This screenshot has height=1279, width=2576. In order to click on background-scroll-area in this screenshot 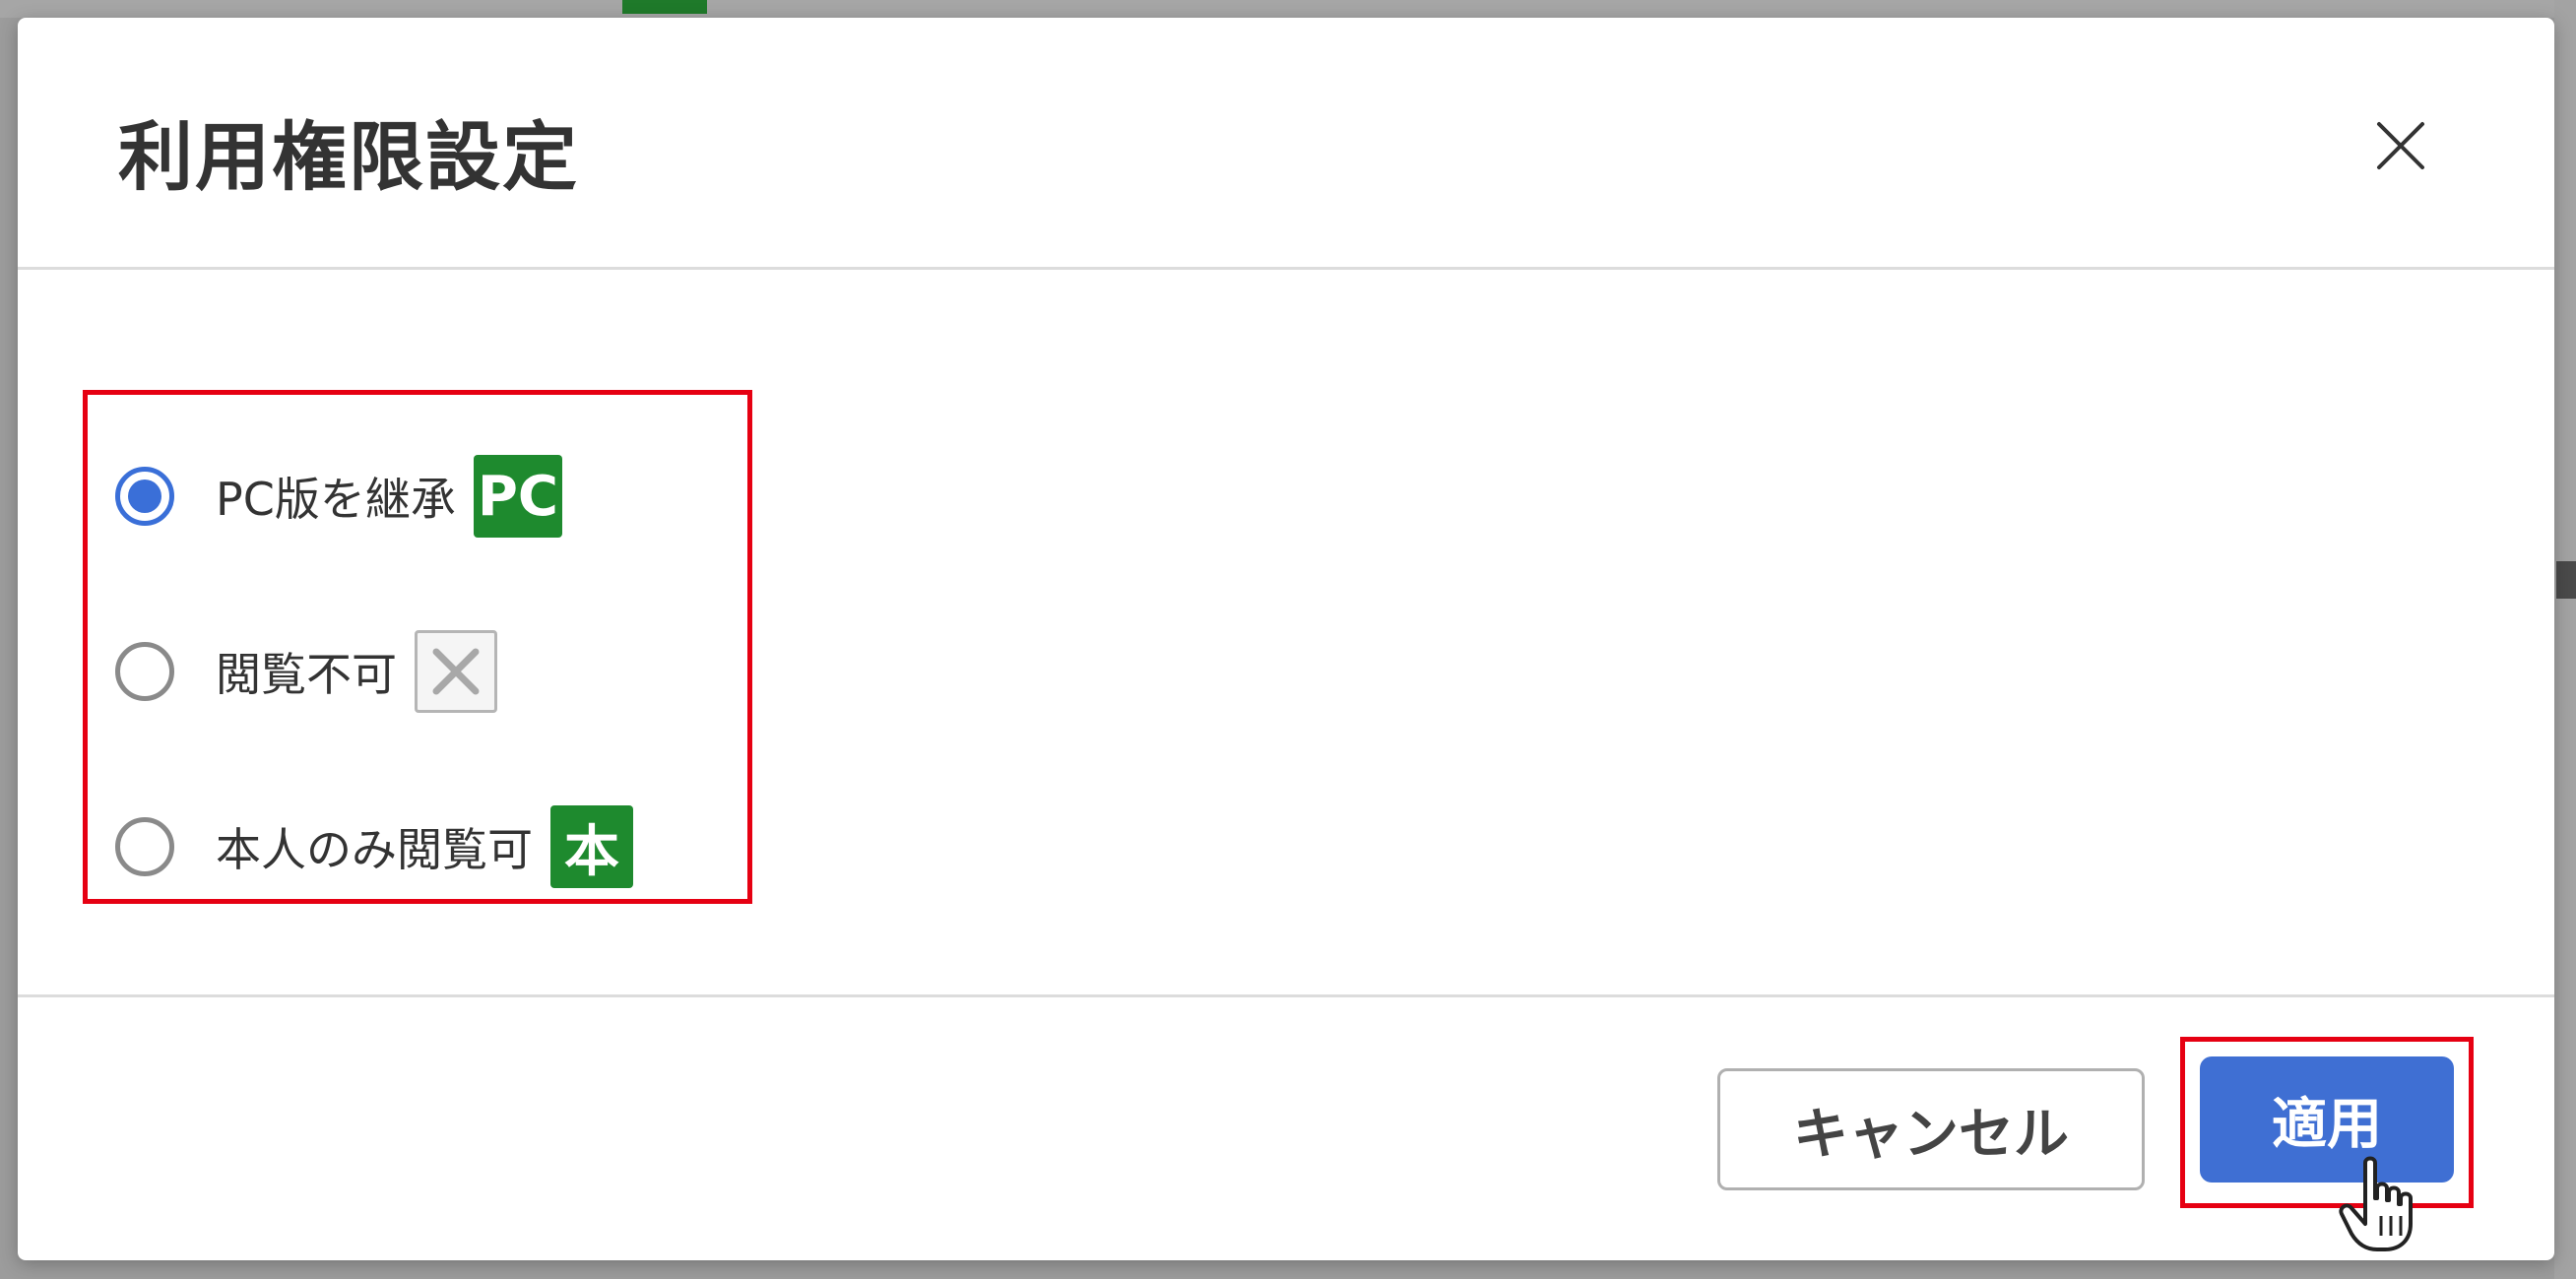, I will do `click(2565, 639)`.